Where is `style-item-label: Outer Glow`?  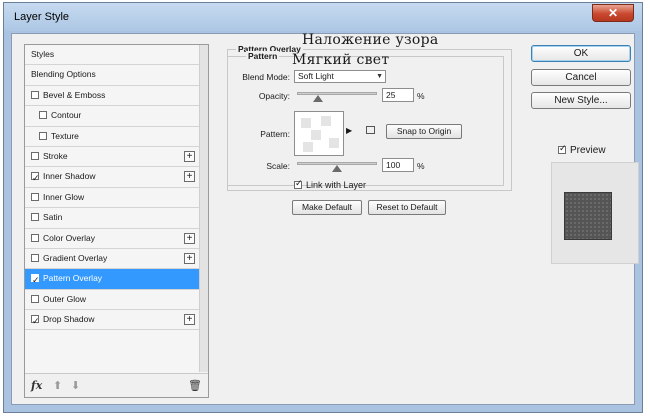
style-item-label: Outer Glow is located at coordinates (64, 298).